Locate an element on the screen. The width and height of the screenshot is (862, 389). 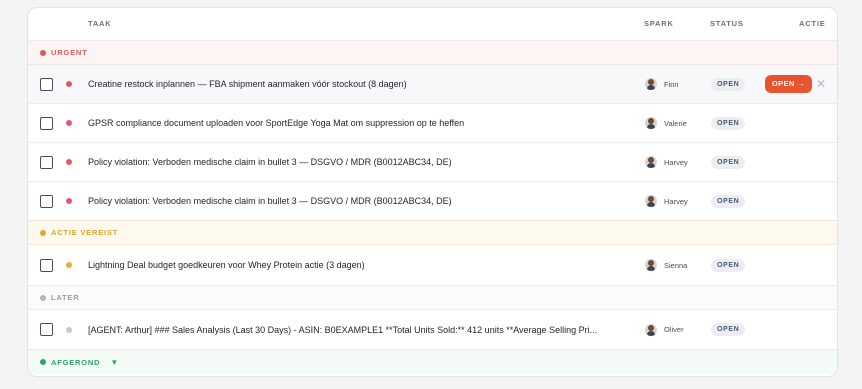
assignee: Oliver is located at coordinates (664, 329).